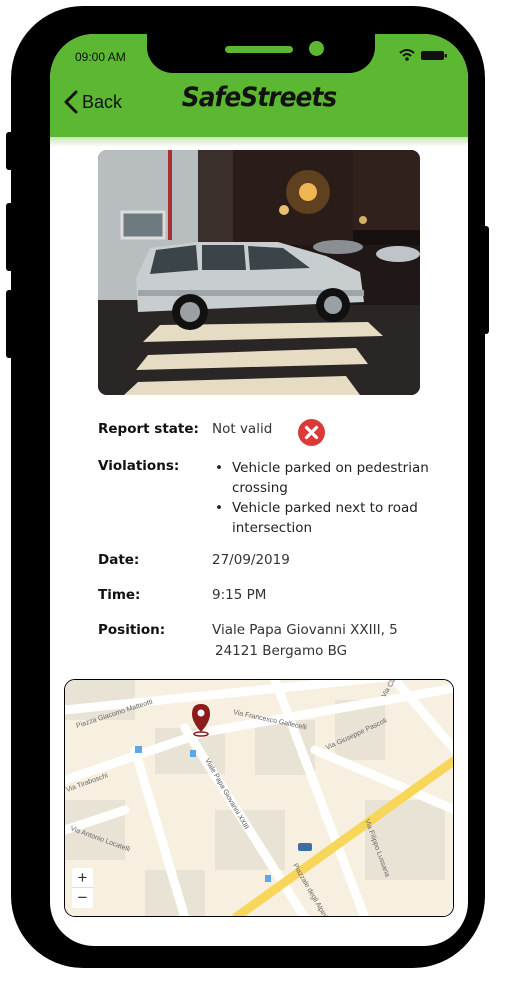 The width and height of the screenshot is (506, 984). I want to click on status-icons, so click(423, 55).